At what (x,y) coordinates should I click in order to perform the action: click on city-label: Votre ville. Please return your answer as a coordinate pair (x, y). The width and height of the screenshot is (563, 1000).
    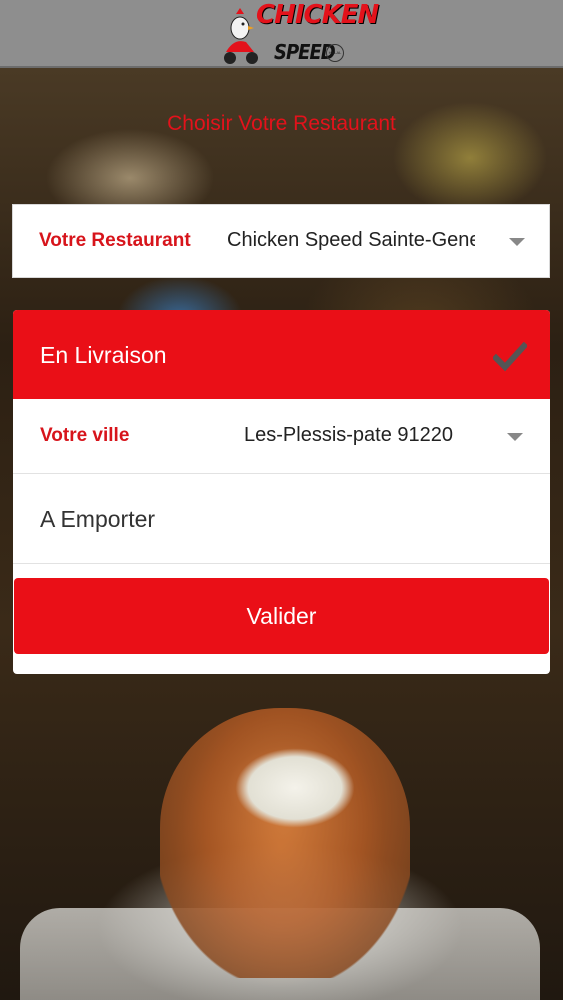
    Looking at the image, I should click on (85, 435).